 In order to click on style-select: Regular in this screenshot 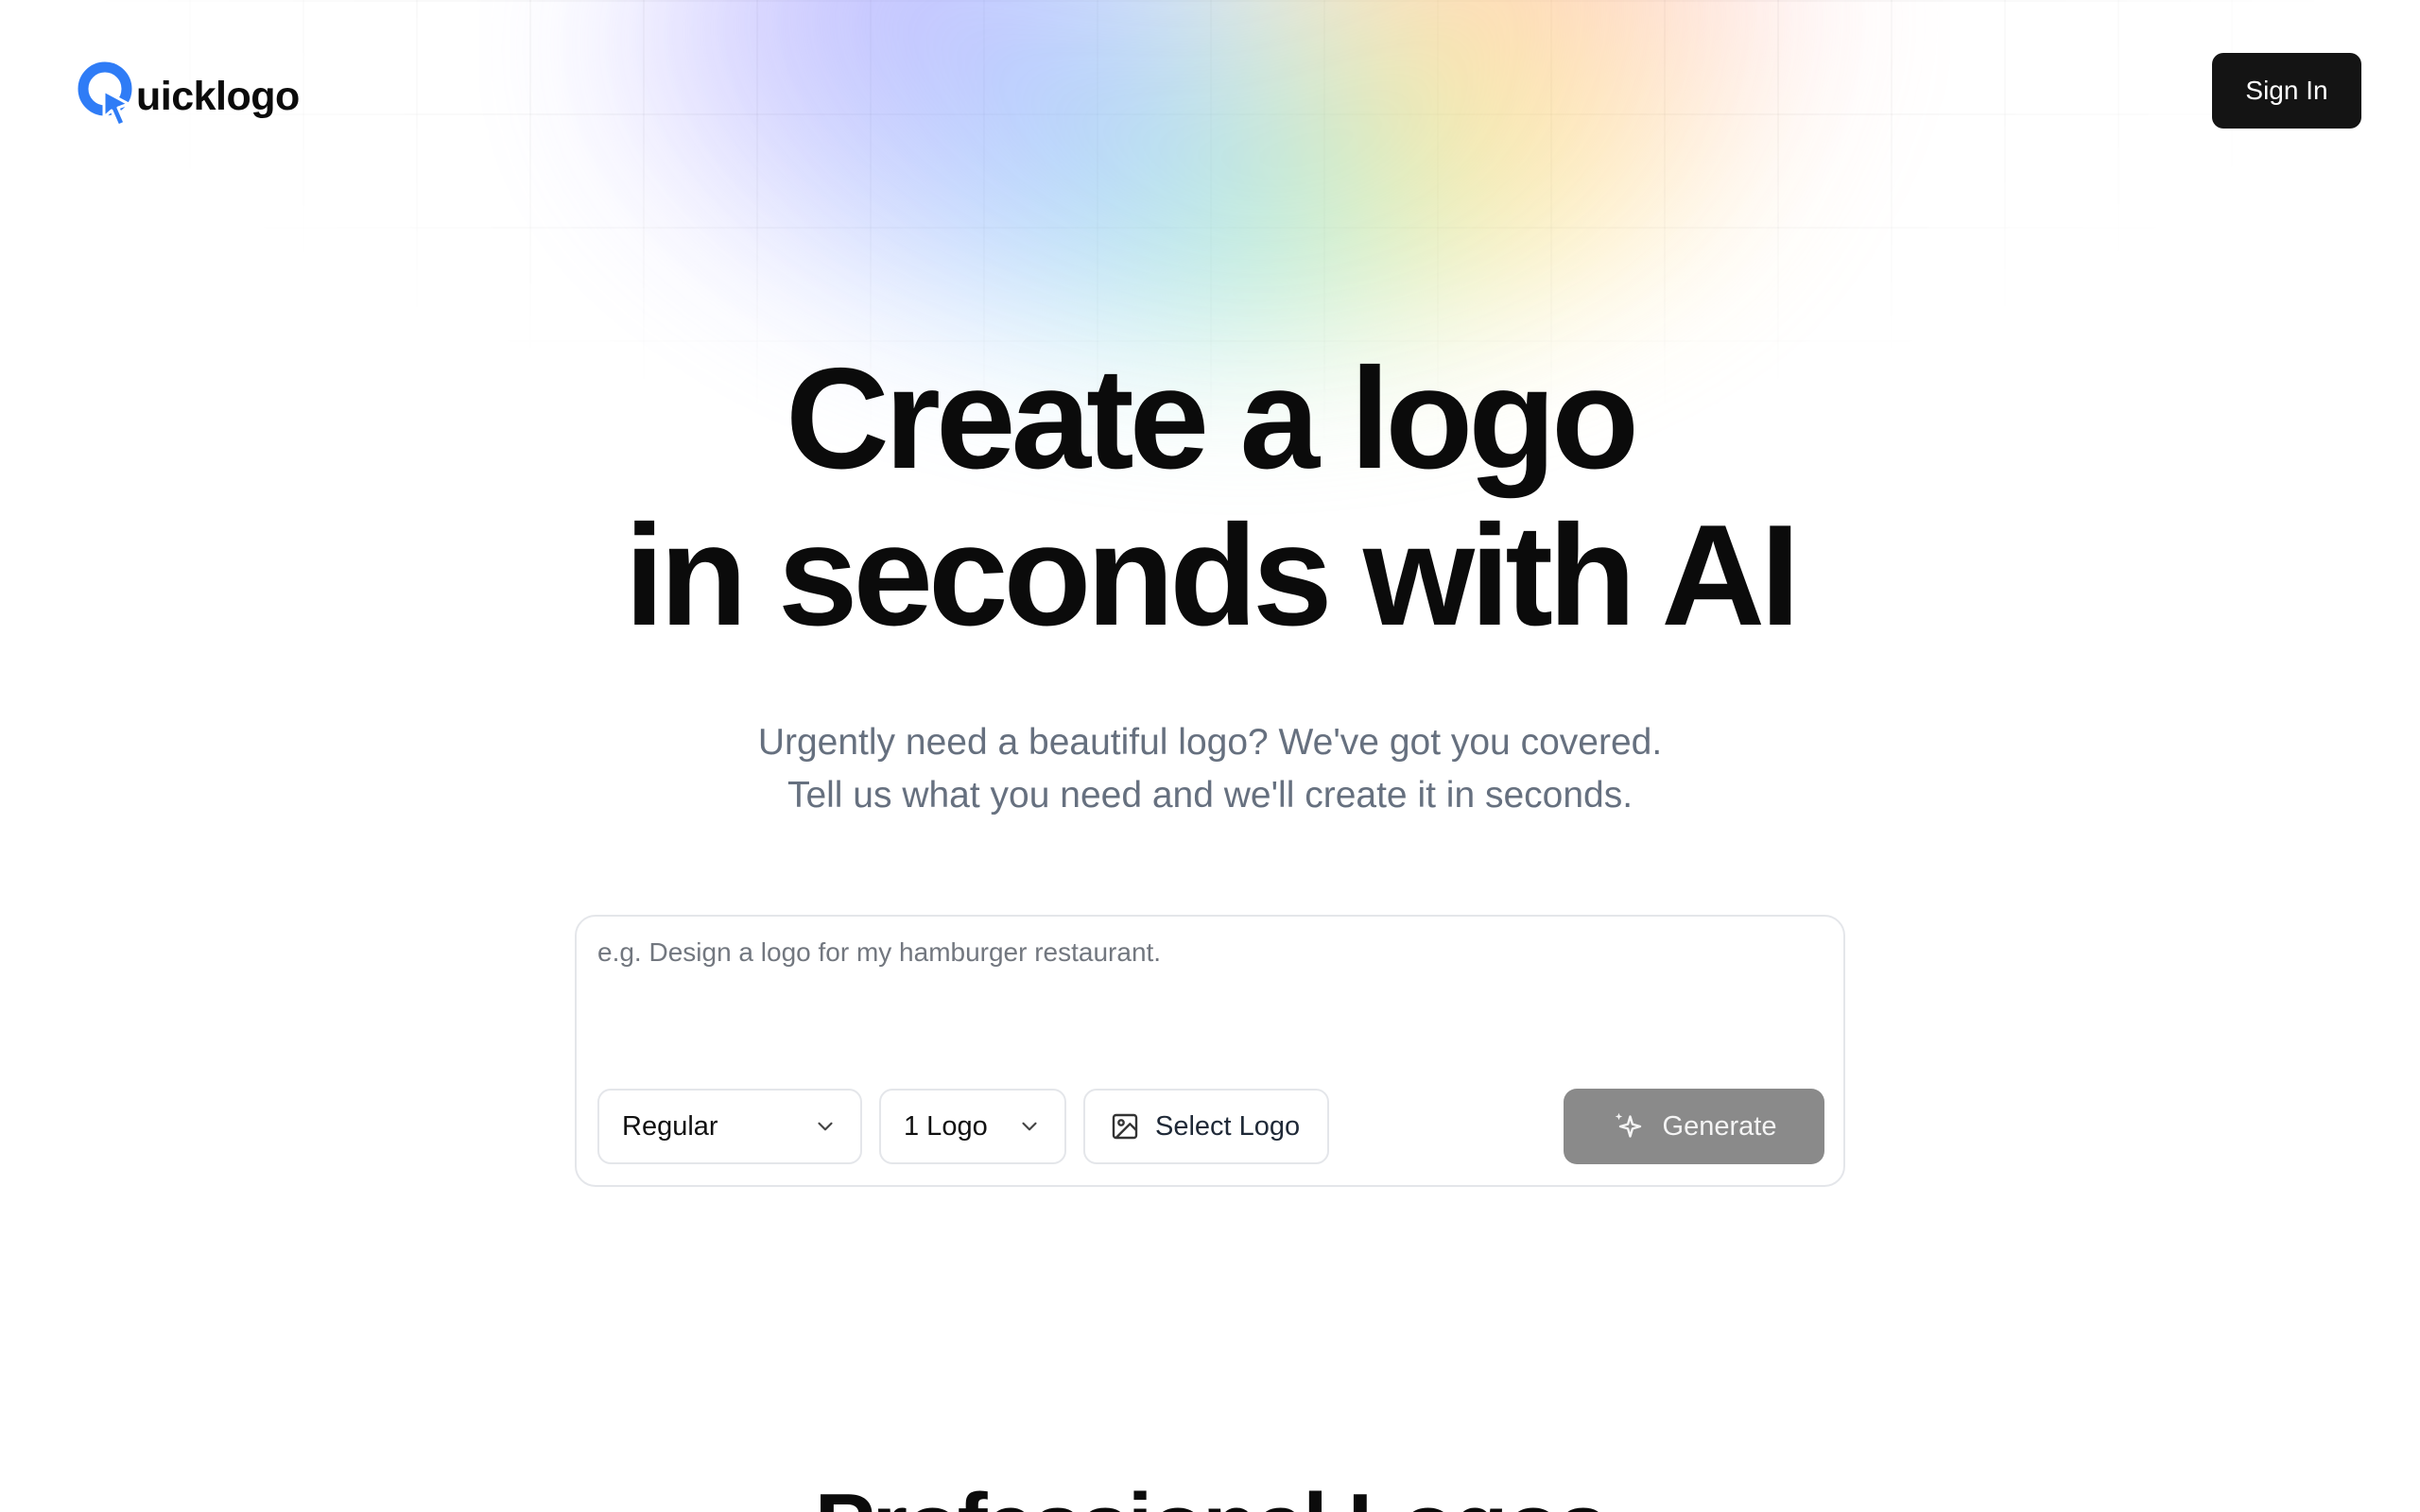, I will do `click(729, 1126)`.